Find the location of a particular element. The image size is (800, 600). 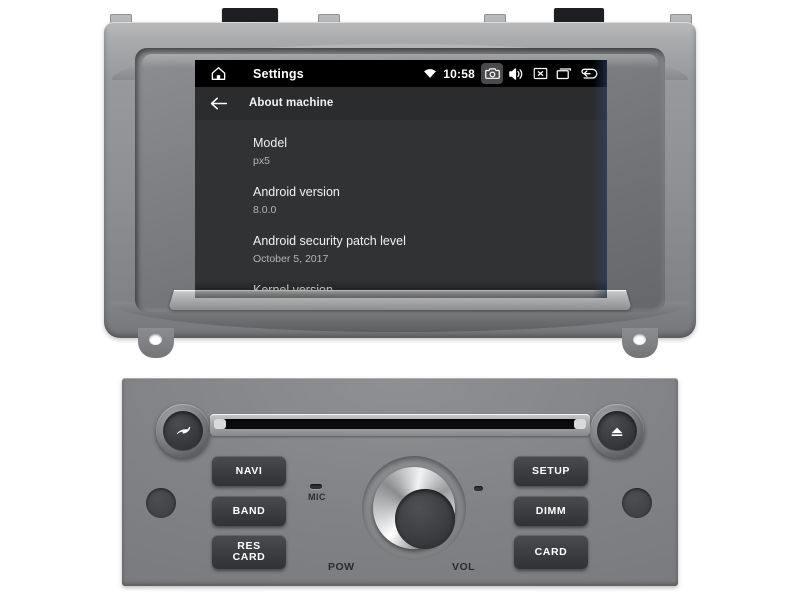

status-bar-clock: 10:58 is located at coordinates (459, 73).